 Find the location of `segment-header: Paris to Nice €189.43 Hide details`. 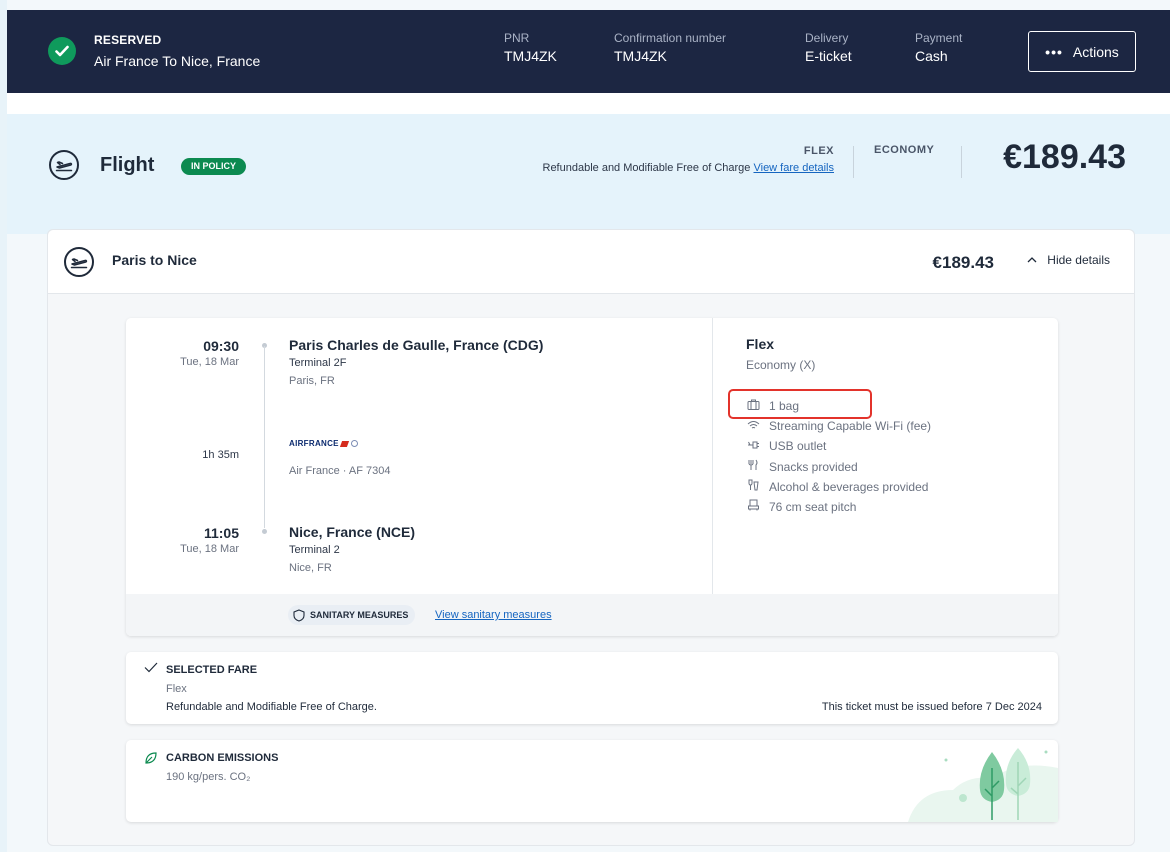

segment-header: Paris to Nice €189.43 Hide details is located at coordinates (591, 262).